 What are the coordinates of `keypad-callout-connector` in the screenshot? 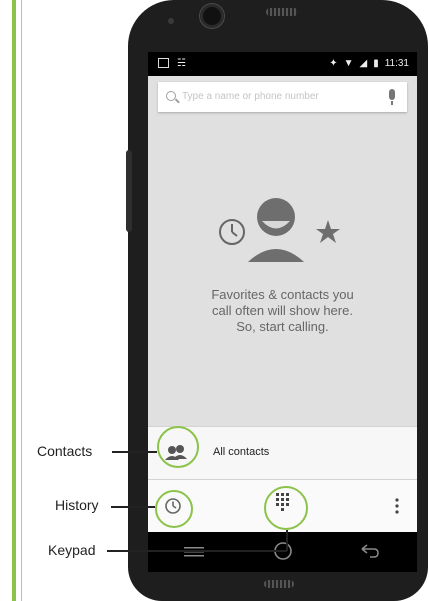 It's located at (287, 540).